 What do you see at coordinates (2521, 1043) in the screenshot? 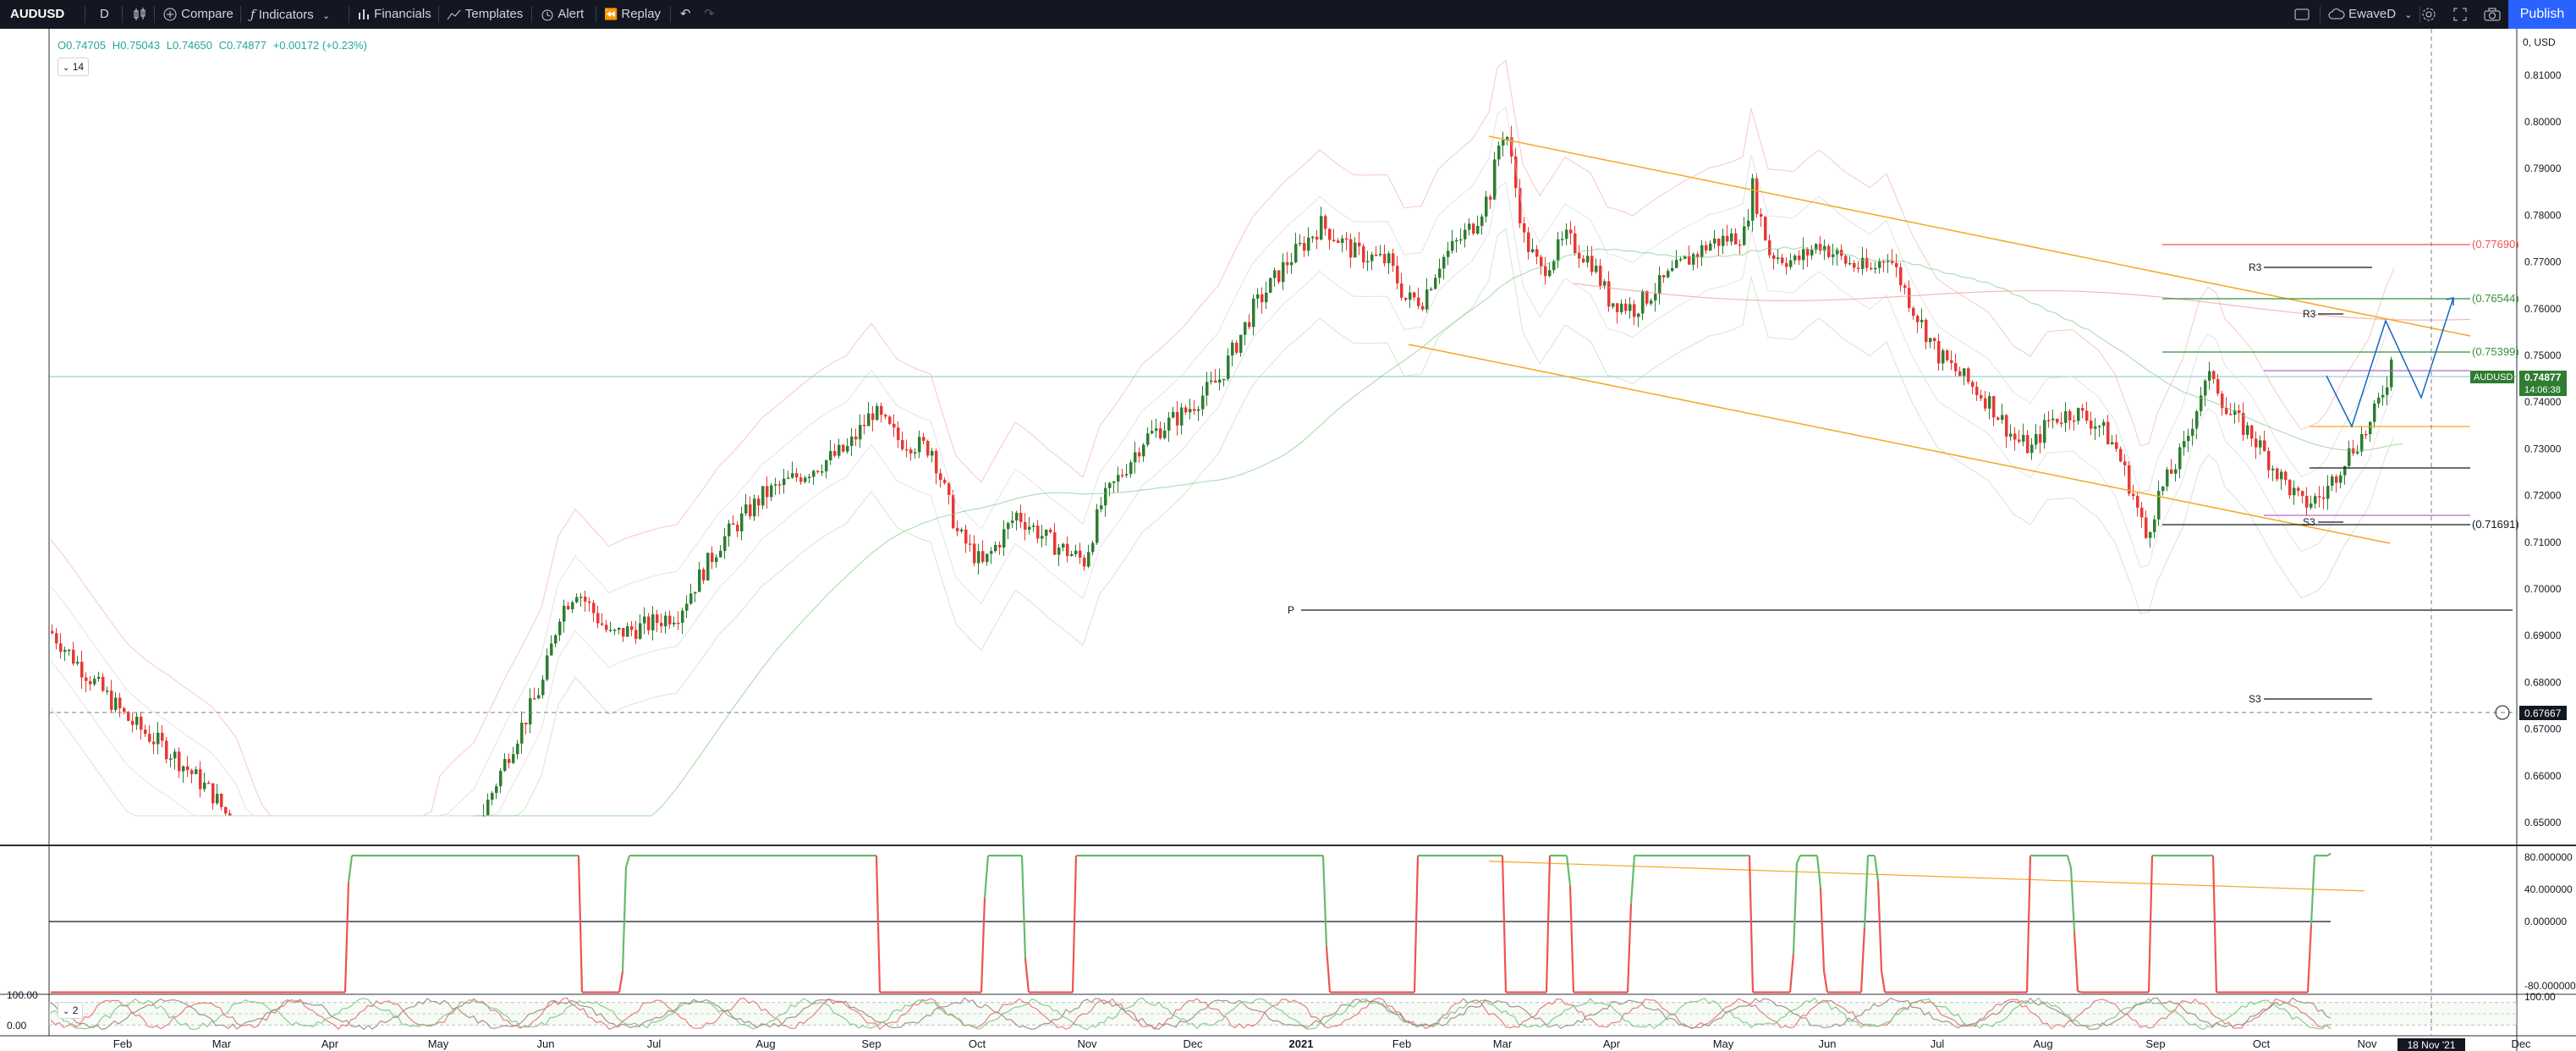
I see `time-tick-label: Dec` at bounding box center [2521, 1043].